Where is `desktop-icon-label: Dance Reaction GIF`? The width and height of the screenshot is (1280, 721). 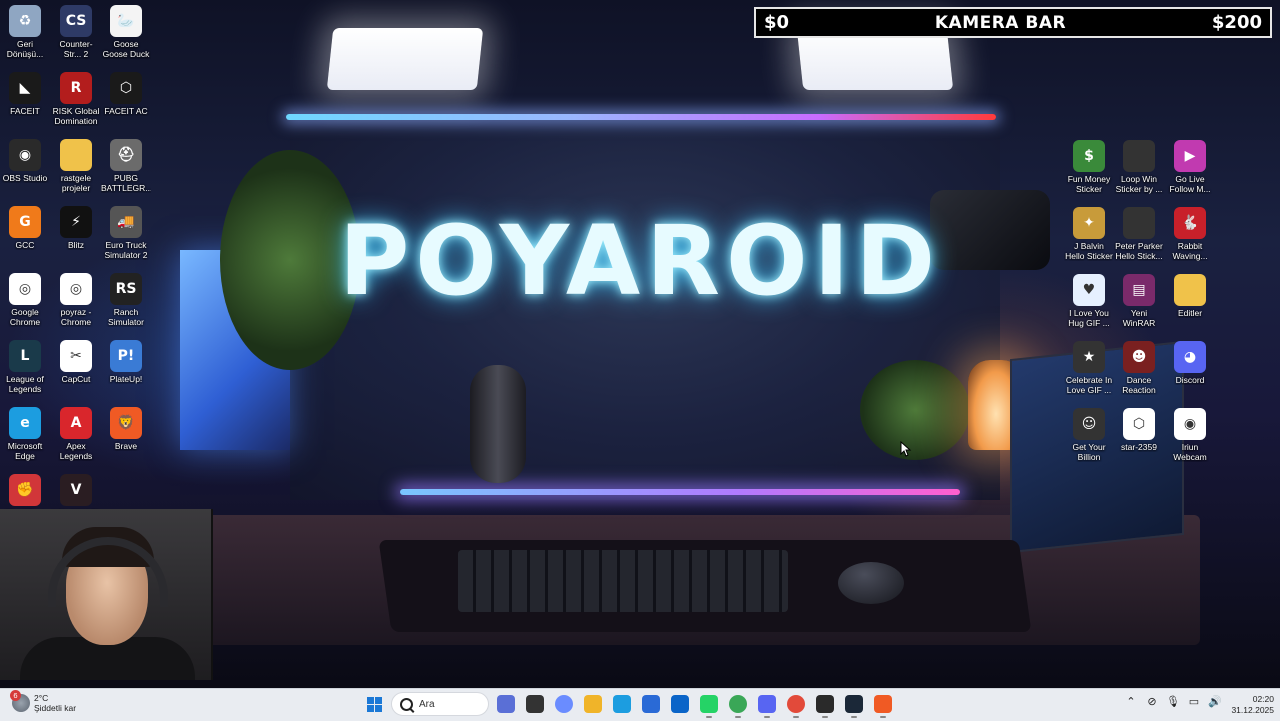 desktop-icon-label: Dance Reaction GIF is located at coordinates (1139, 385).